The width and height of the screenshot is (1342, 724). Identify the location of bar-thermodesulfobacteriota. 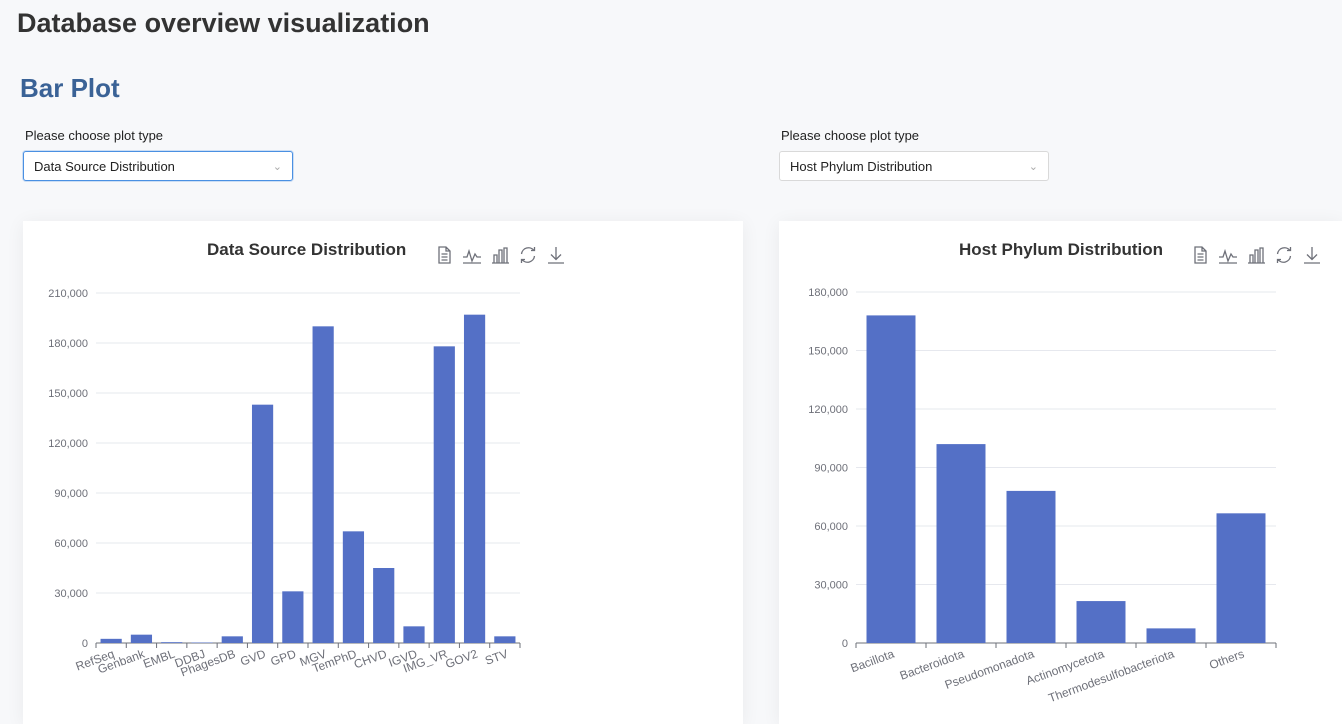
(1171, 635).